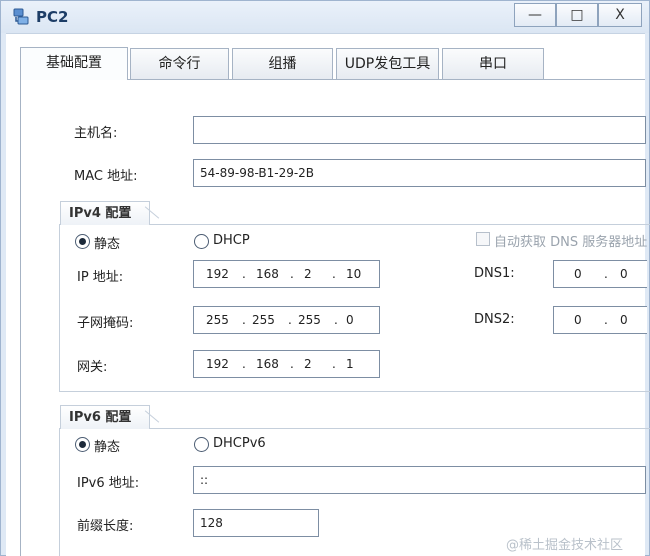  What do you see at coordinates (483, 239) in the screenshot?
I see `auto-dns-checkbox` at bounding box center [483, 239].